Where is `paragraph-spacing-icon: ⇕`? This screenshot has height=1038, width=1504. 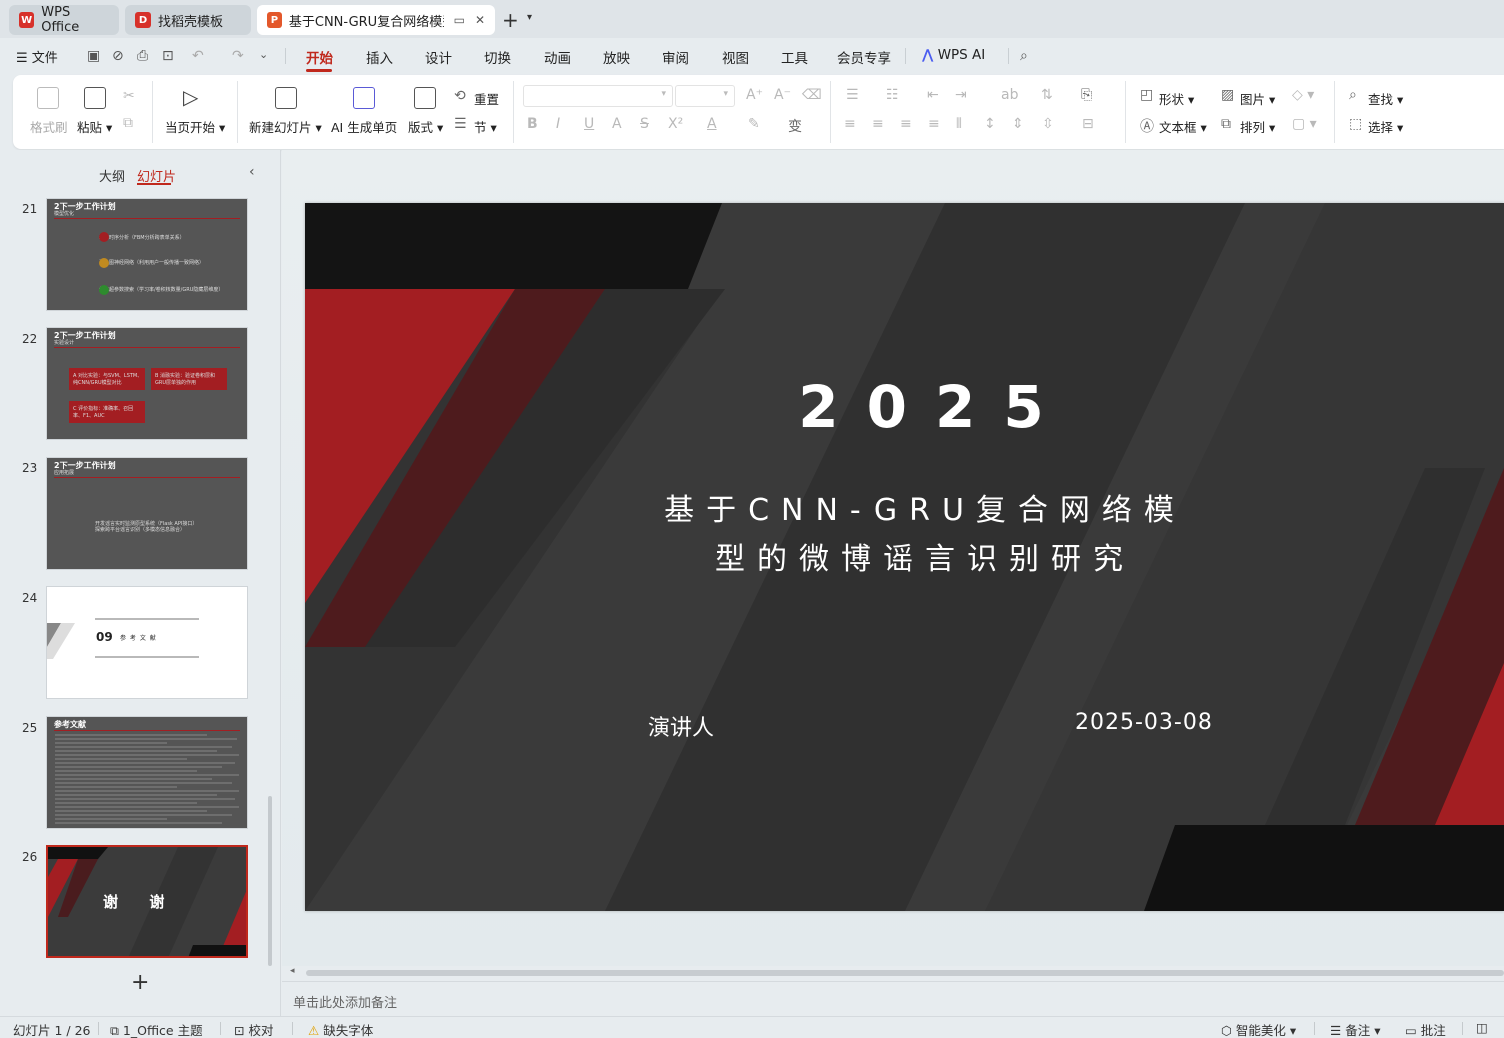 paragraph-spacing-icon: ⇕ is located at coordinates (1018, 124).